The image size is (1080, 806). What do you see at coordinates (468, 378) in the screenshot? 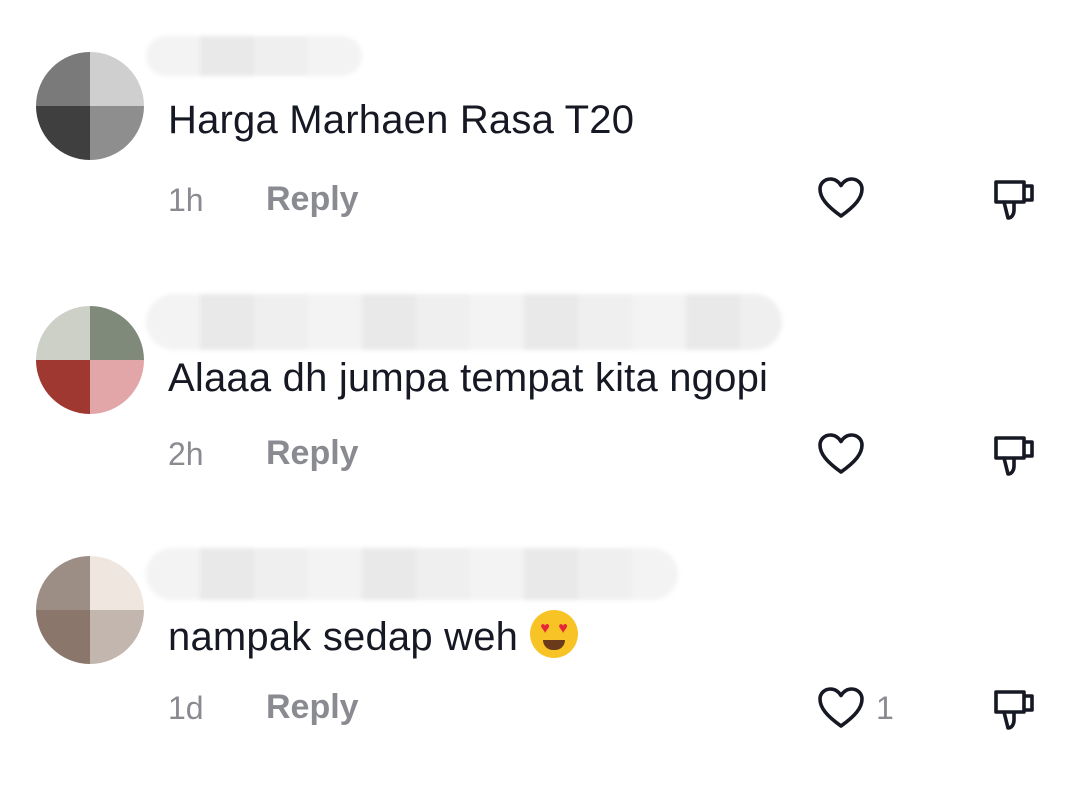
I see `comment-text: Alaaa dh jumpa tempat kita ngopi` at bounding box center [468, 378].